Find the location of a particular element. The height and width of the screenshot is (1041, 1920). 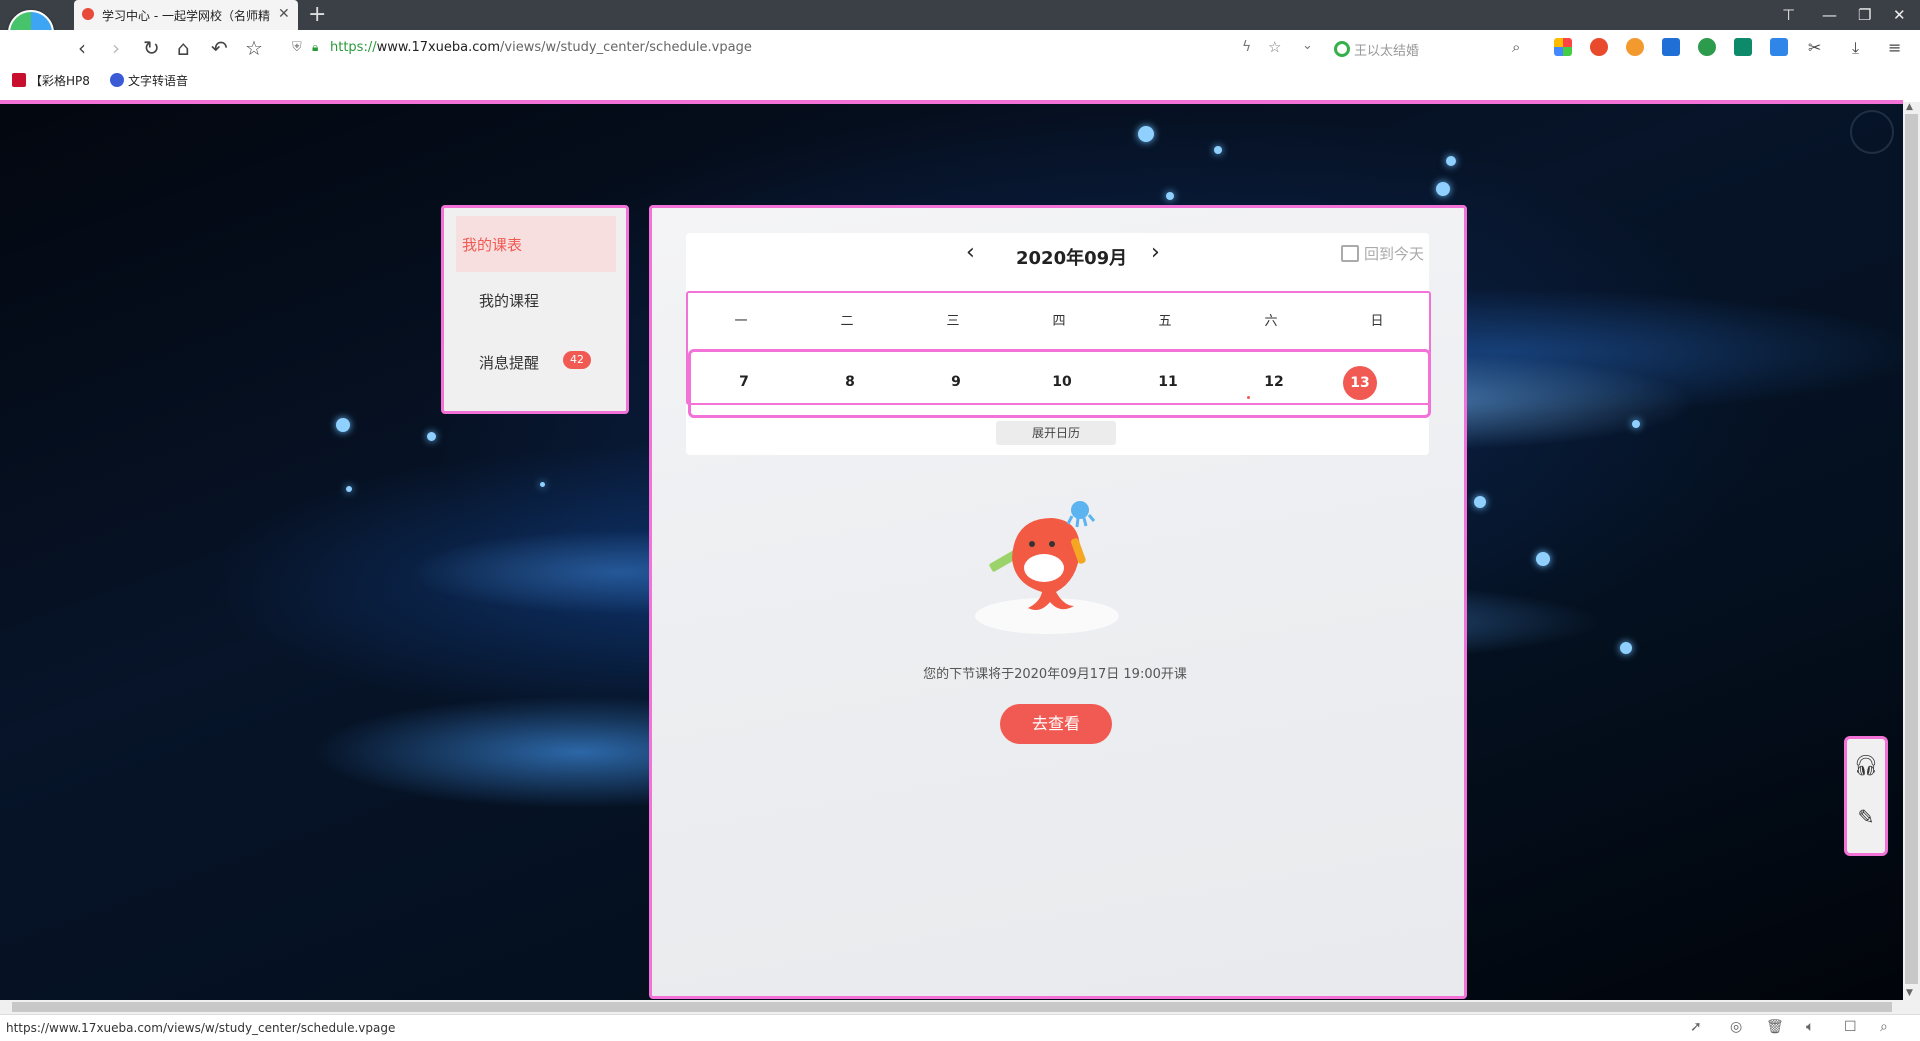

go-view-button: 去查看 is located at coordinates (1056, 724).